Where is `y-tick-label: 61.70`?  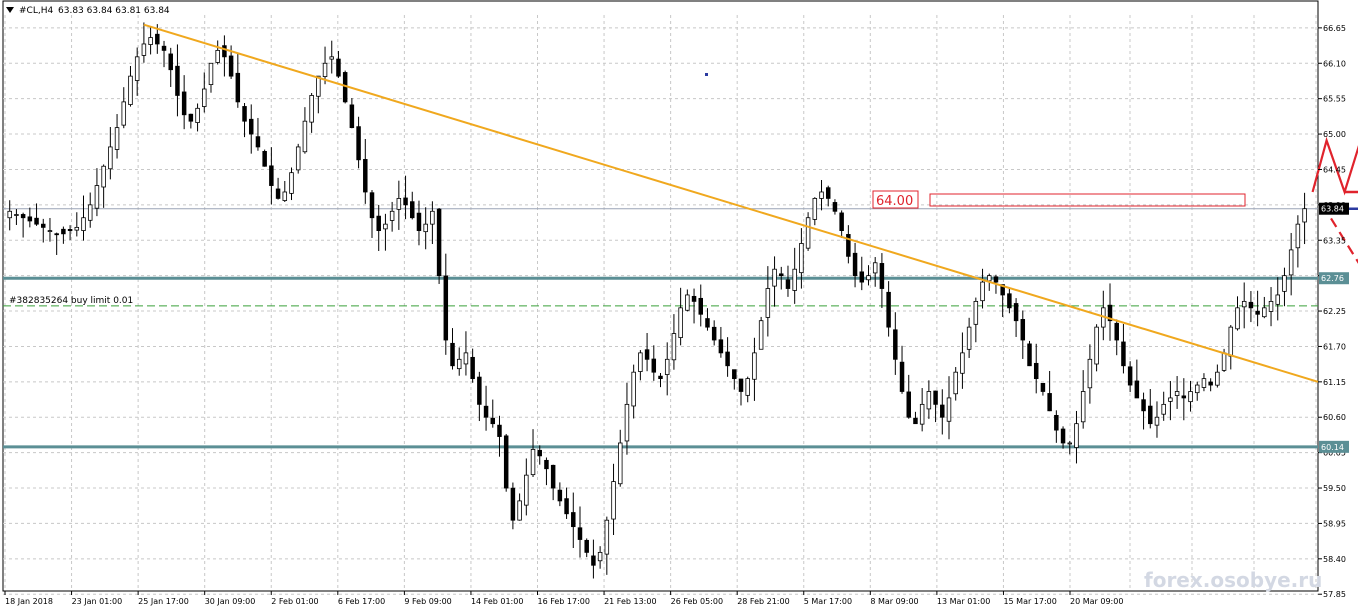
y-tick-label: 61.70 is located at coordinates (1334, 346).